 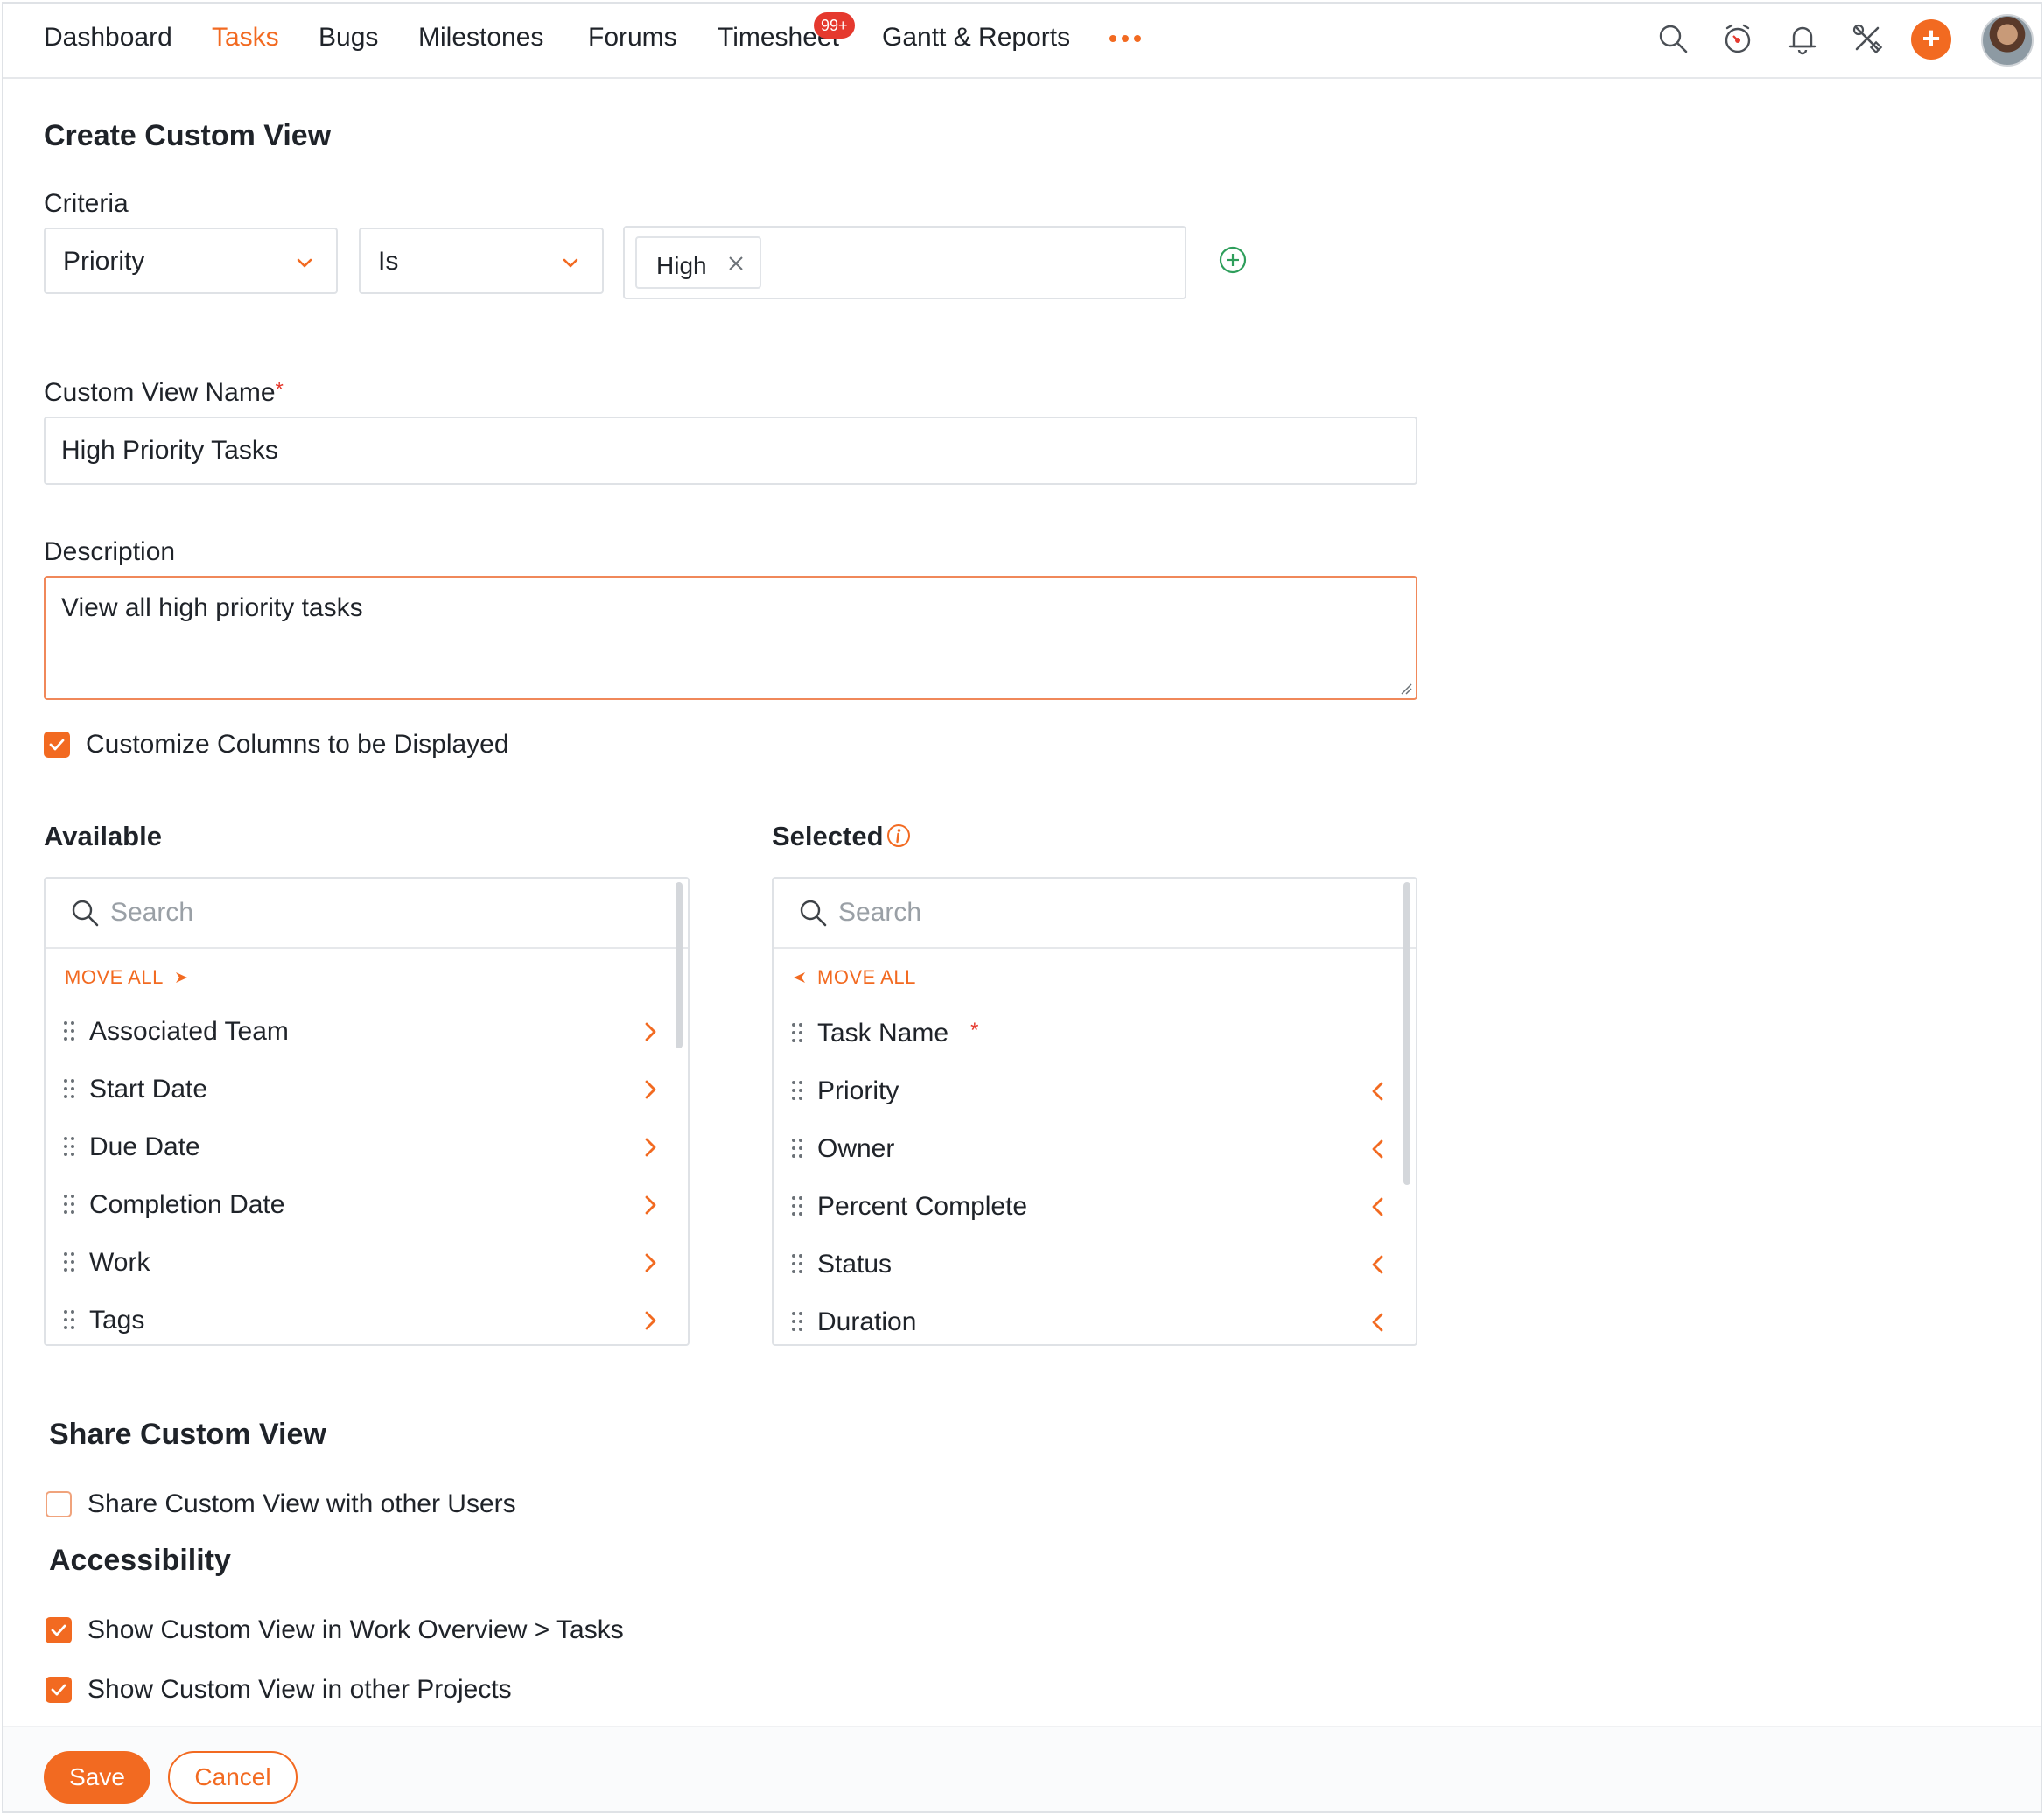 I want to click on nav-forums: Forums, so click(x=632, y=38).